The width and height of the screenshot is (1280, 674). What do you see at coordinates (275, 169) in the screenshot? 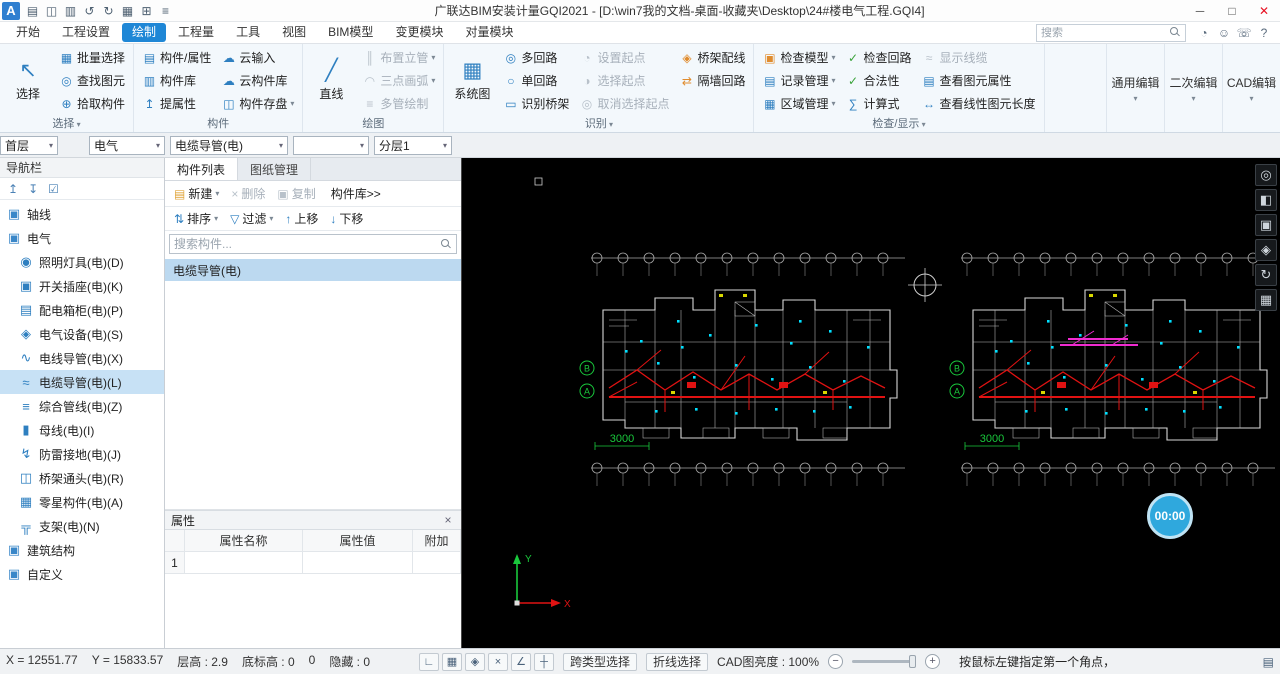
I see `panel-tab: 图纸管理` at bounding box center [275, 169].